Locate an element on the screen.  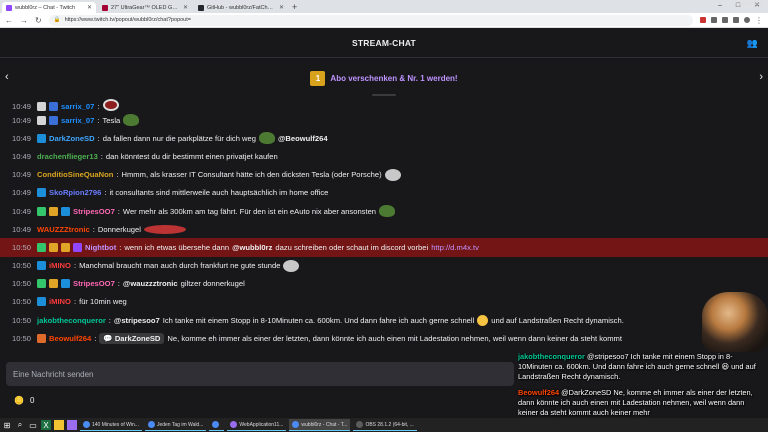
windows-start-icon: ⊞ is located at coordinates (7, 425).